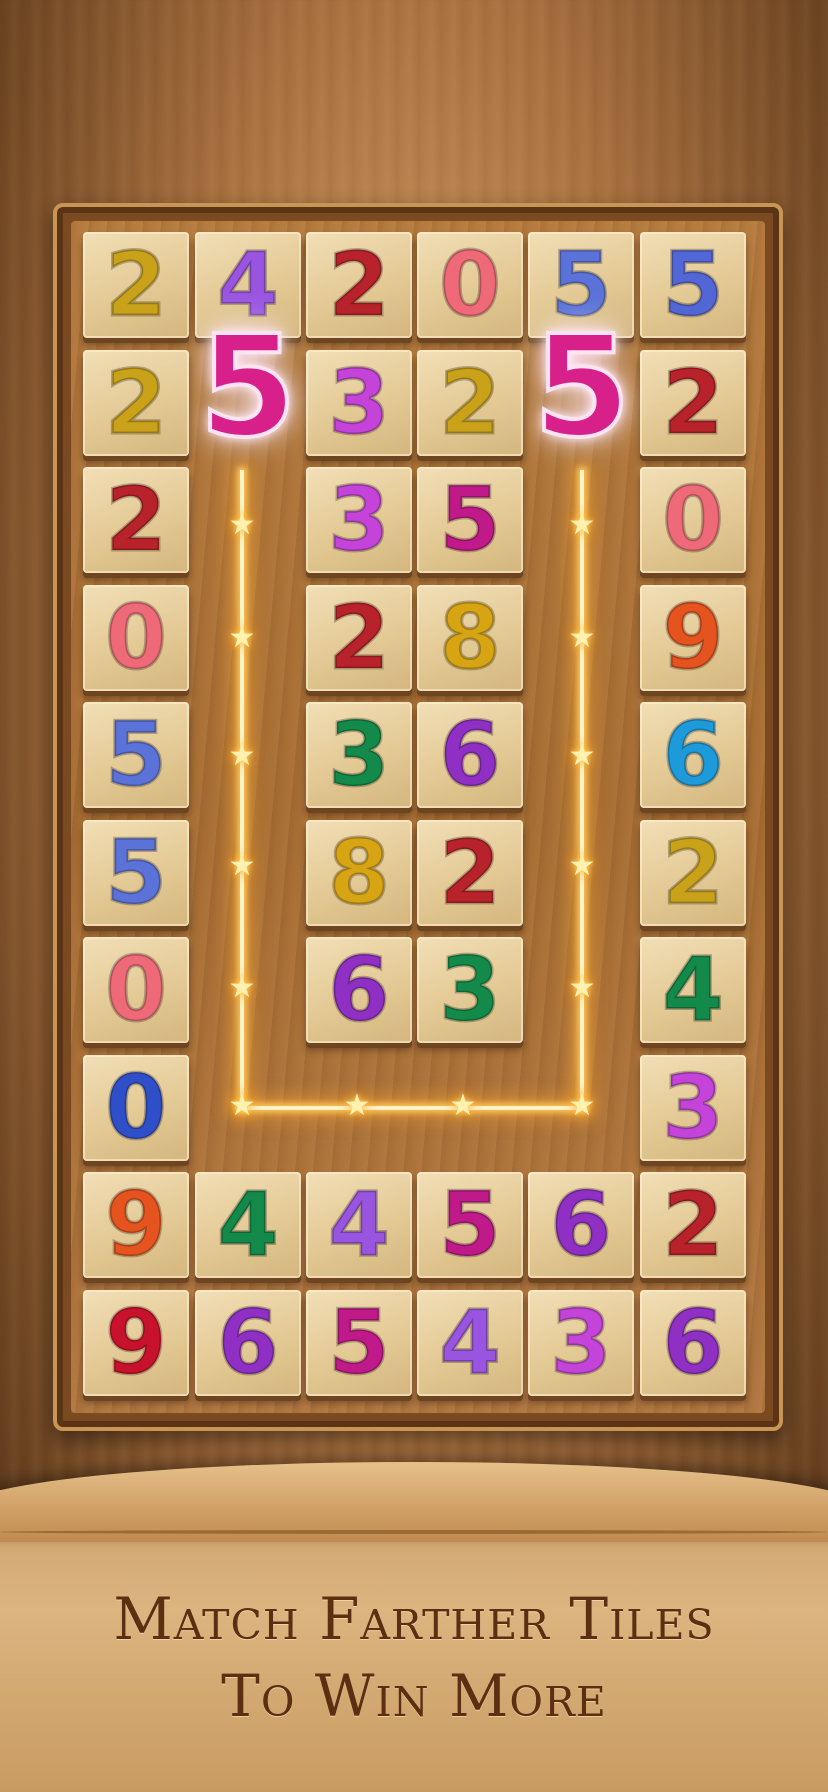  I want to click on path-line-right, so click(582, 789).